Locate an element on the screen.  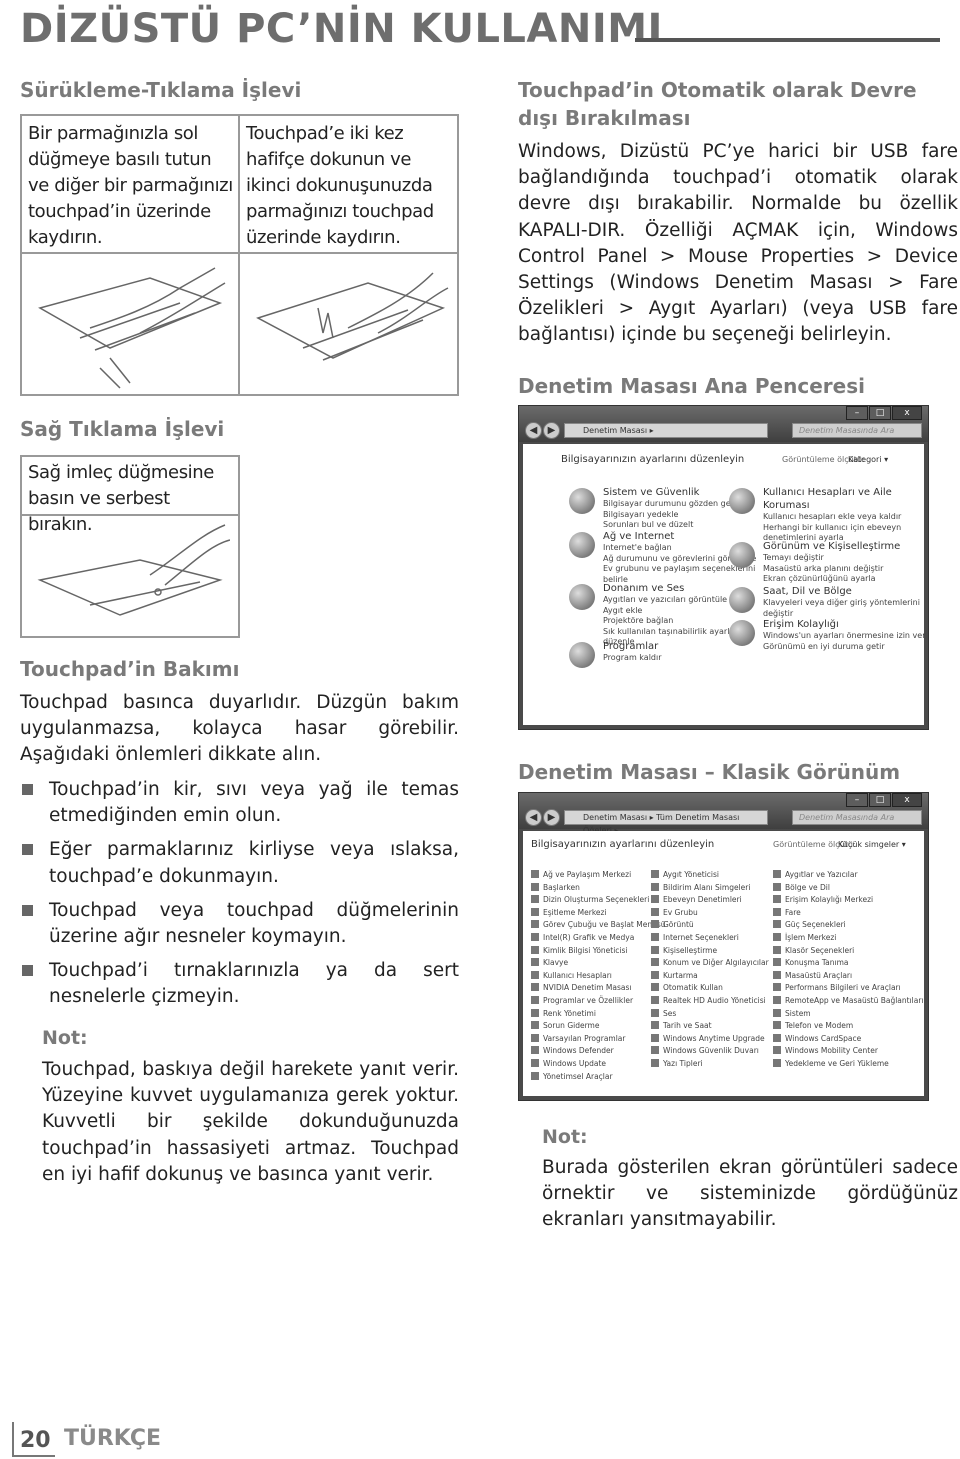
control-panel-item: Masaüstü Araçları is located at coordinates (848, 976).